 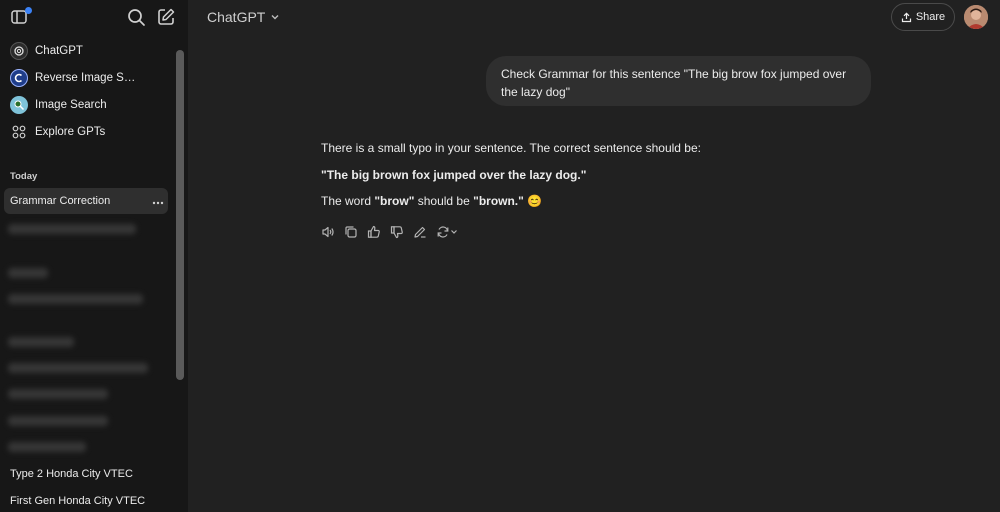 I want to click on avatar, so click(x=976, y=17).